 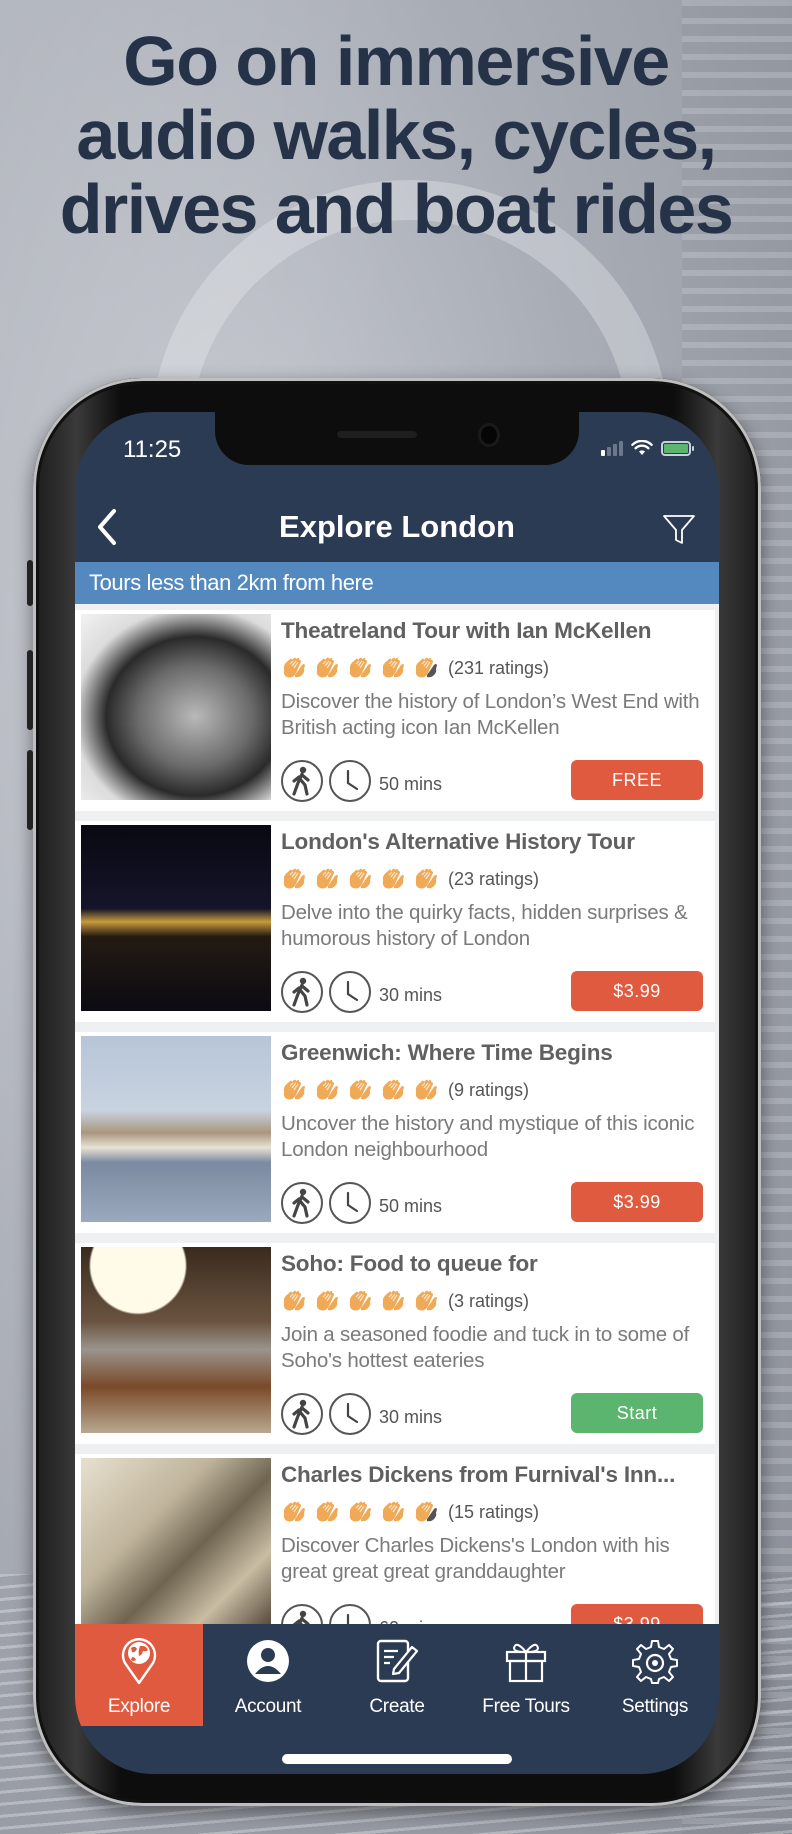 I want to click on start-tour-button: Start, so click(x=637, y=1413).